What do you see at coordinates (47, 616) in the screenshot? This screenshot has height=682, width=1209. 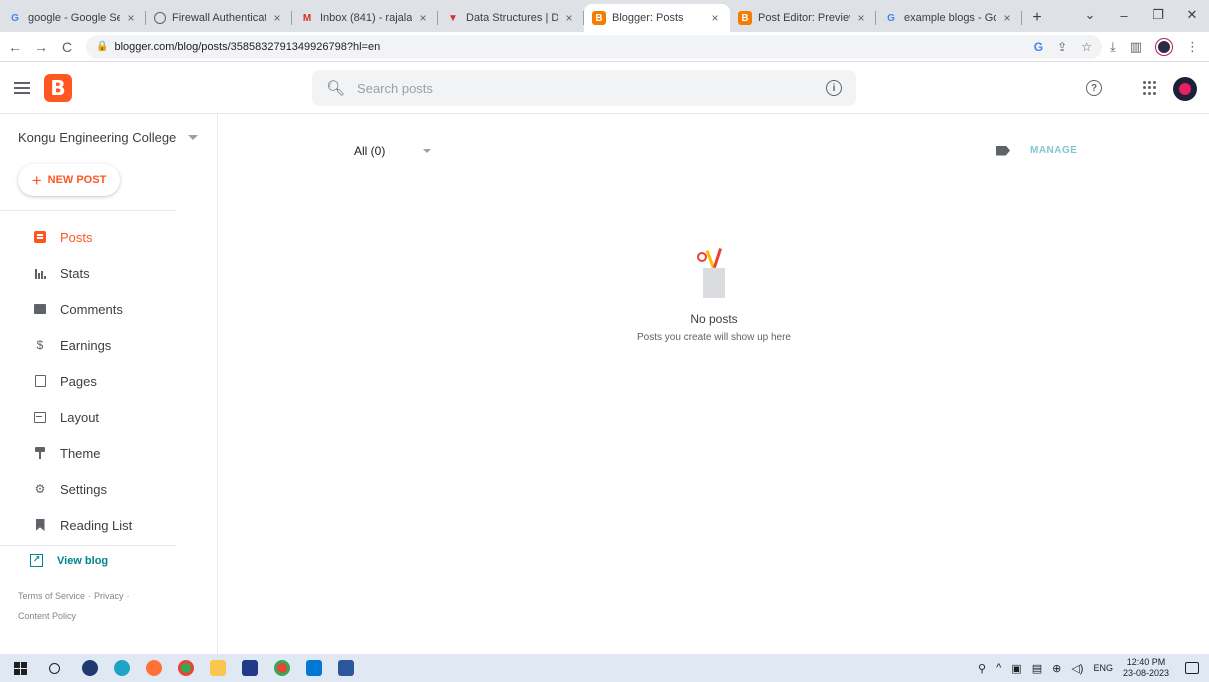 I see `content-policy-link: Content Policy` at bounding box center [47, 616].